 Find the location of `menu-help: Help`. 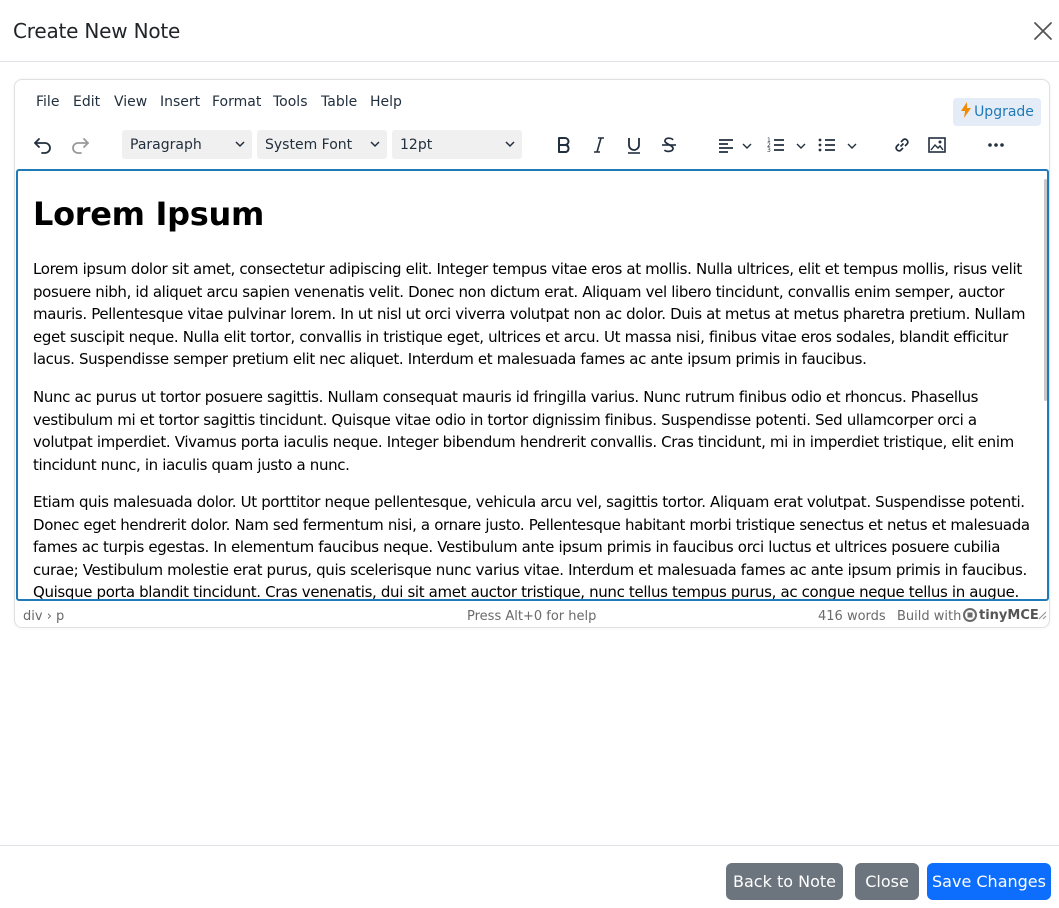

menu-help: Help is located at coordinates (386, 102).